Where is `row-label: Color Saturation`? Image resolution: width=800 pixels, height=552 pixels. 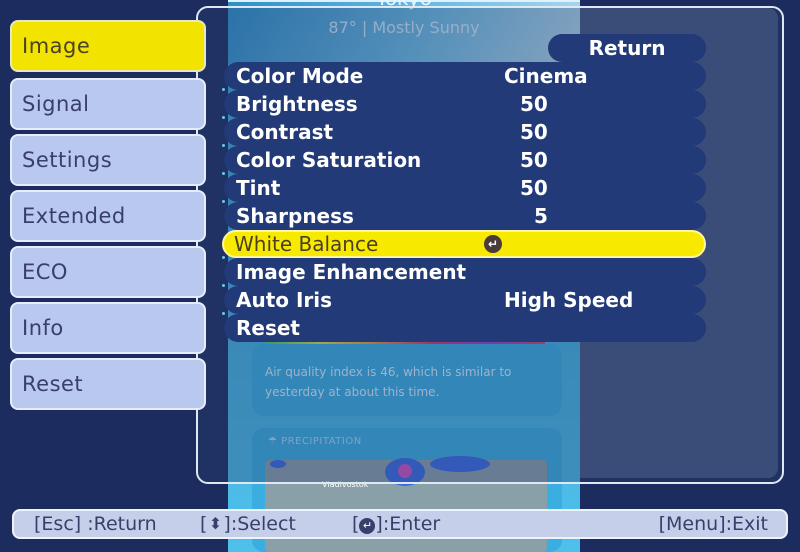 row-label: Color Saturation is located at coordinates (329, 160).